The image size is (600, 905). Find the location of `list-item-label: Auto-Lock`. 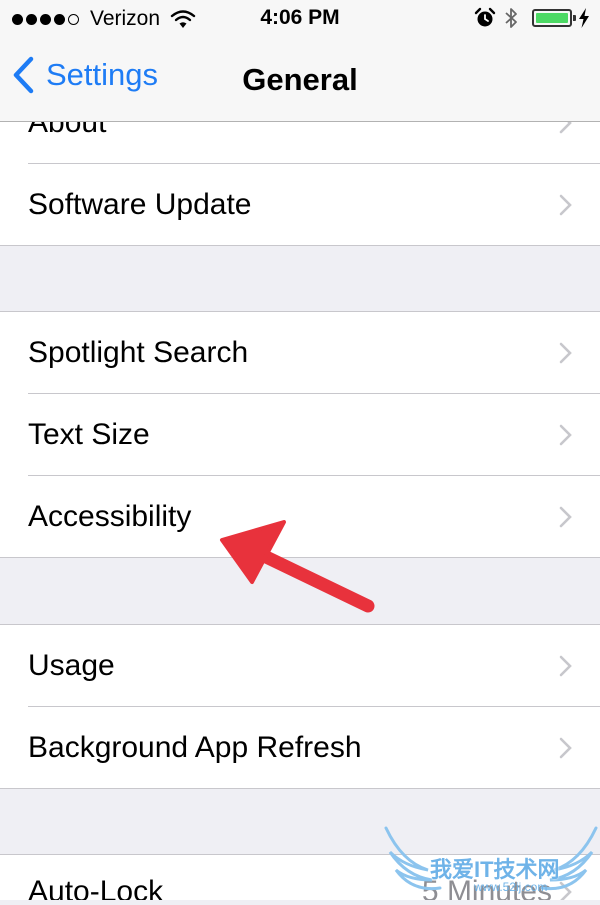

list-item-label: Auto-Lock is located at coordinates (96, 887).